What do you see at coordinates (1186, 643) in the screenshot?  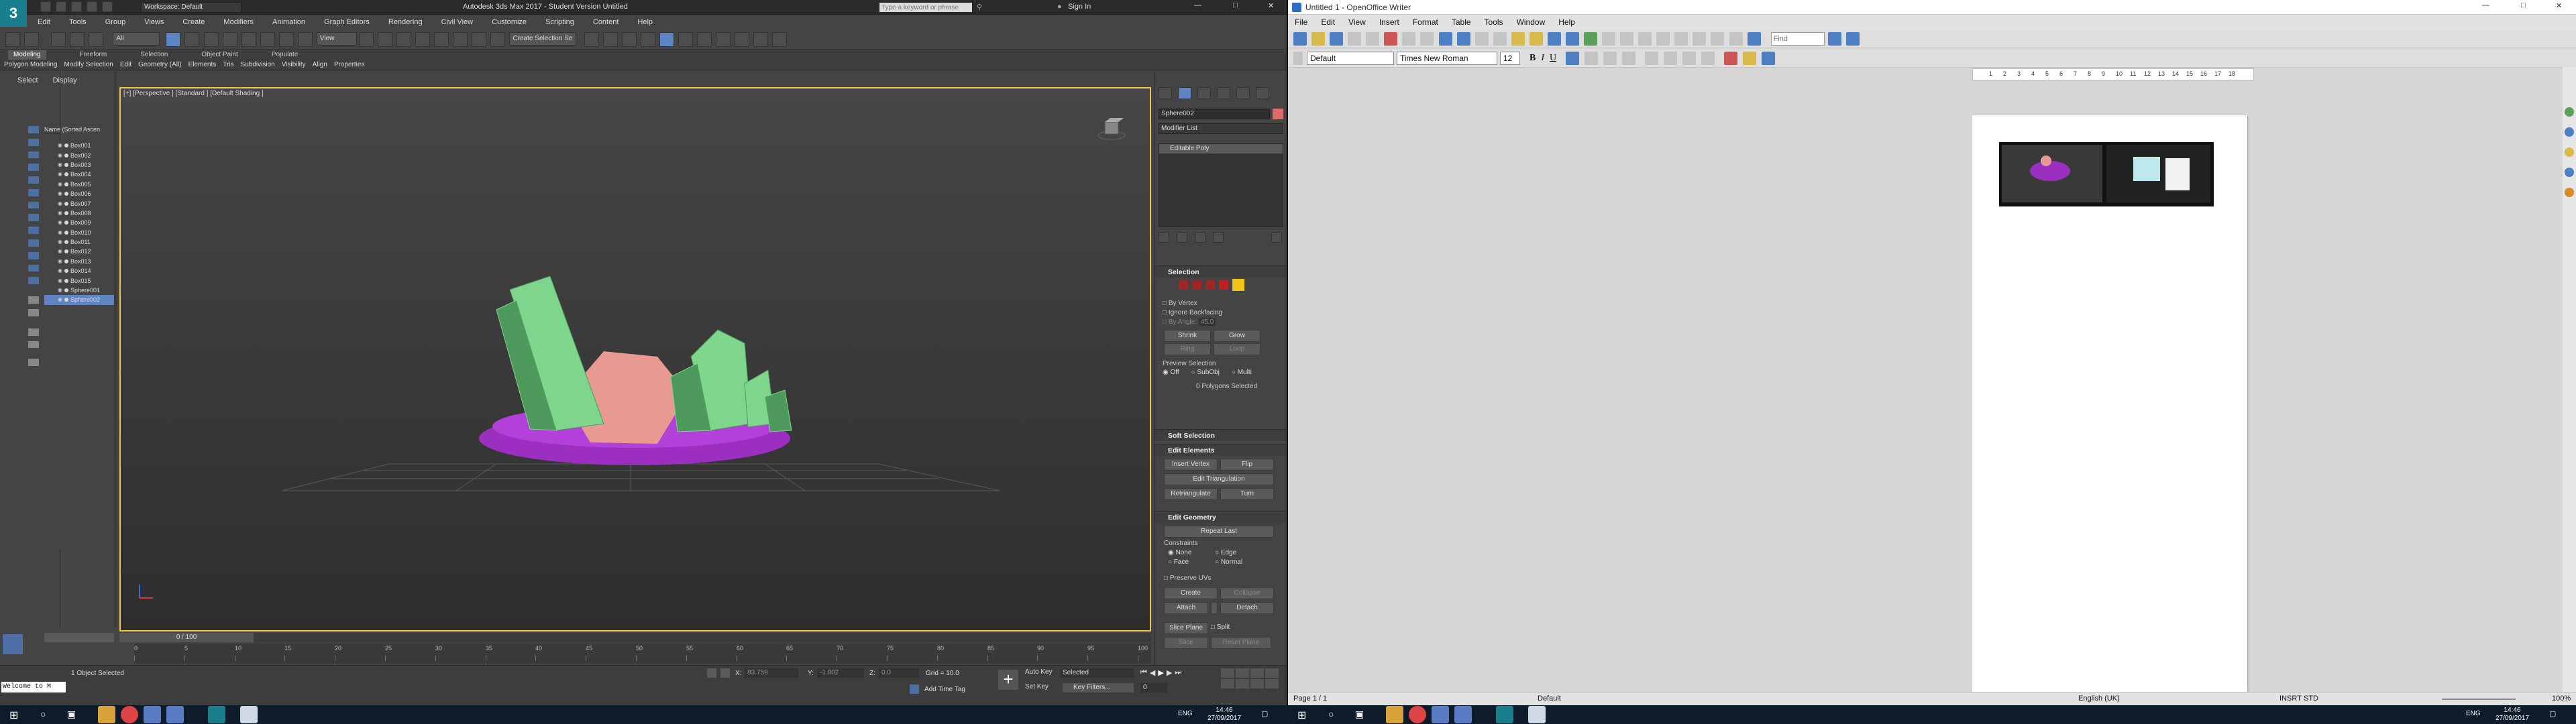 I see `slice-button: Slice` at bounding box center [1186, 643].